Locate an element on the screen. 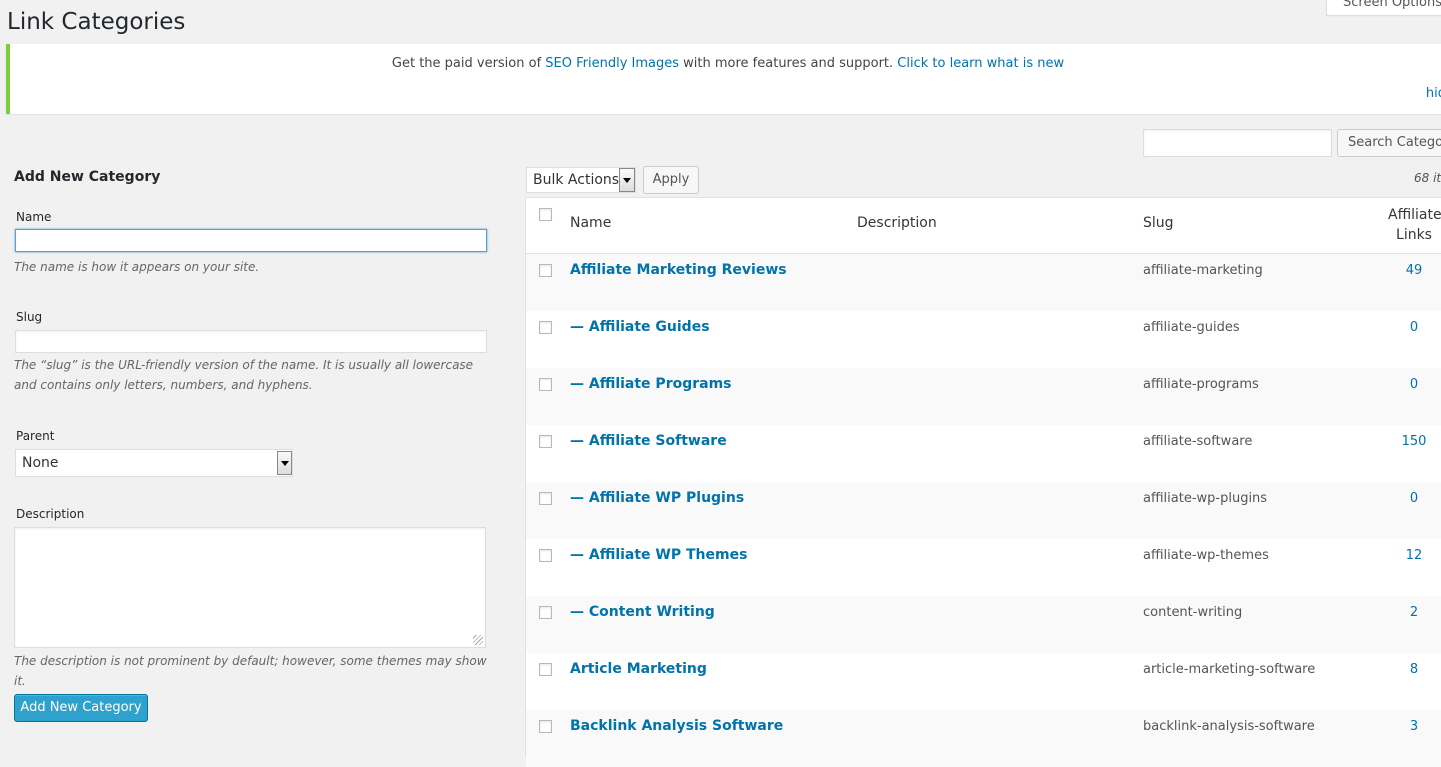 Image resolution: width=1441 pixels, height=767 pixels. column-affiliate-links-header: Affiliate Links is located at coordinates (1414, 225).